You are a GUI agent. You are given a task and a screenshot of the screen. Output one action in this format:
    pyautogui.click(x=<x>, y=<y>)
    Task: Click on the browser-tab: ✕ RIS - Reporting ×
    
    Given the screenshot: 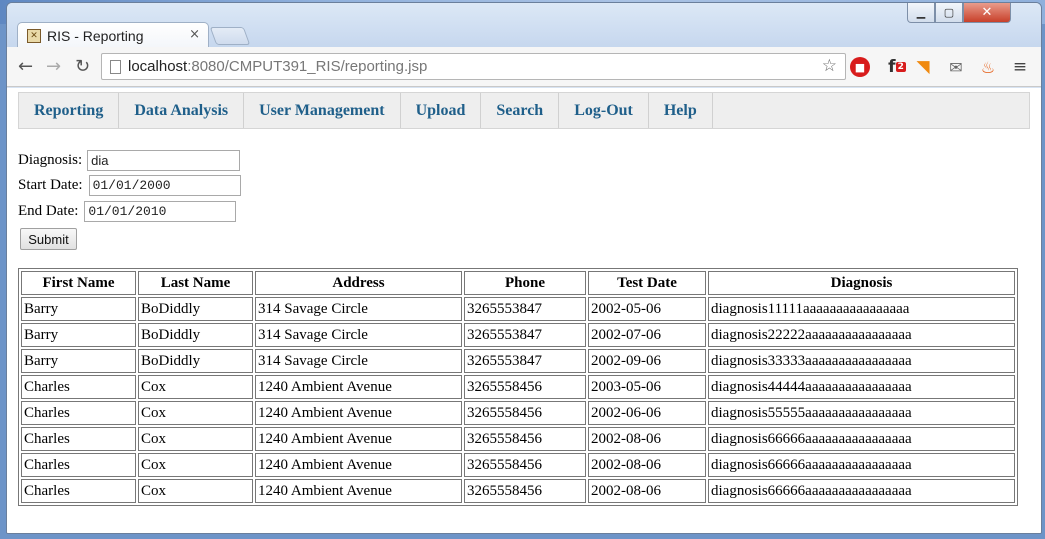 What is the action you would take?
    pyautogui.click(x=113, y=35)
    